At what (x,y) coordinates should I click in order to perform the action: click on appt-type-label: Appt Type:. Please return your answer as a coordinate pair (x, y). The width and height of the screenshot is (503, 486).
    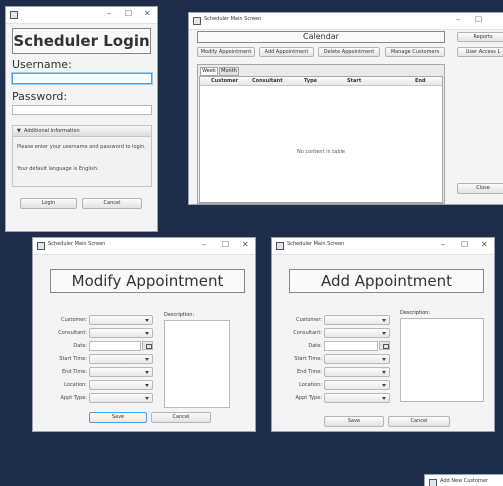
    Looking at the image, I should click on (74, 398).